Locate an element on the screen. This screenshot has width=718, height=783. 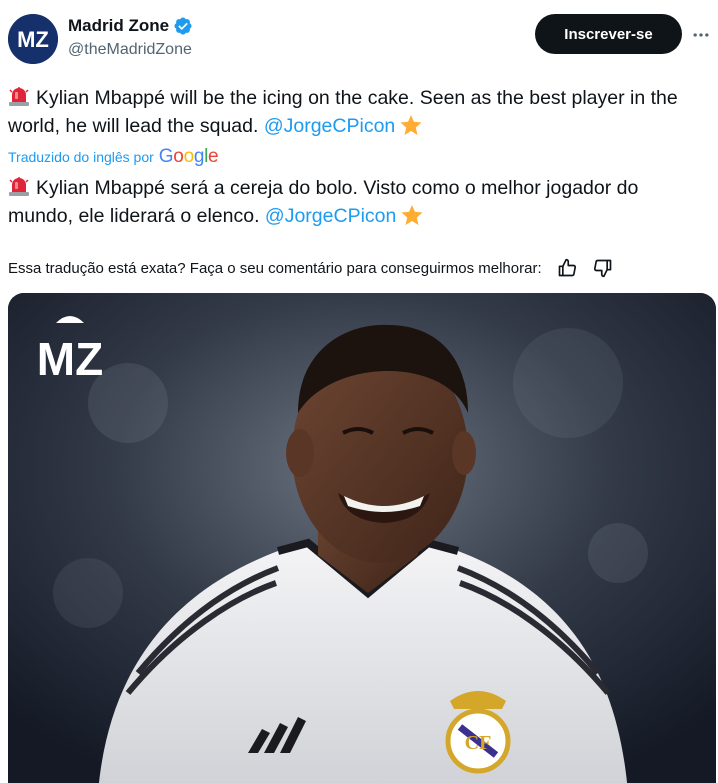
author-avatar: MZ is located at coordinates (33, 39).